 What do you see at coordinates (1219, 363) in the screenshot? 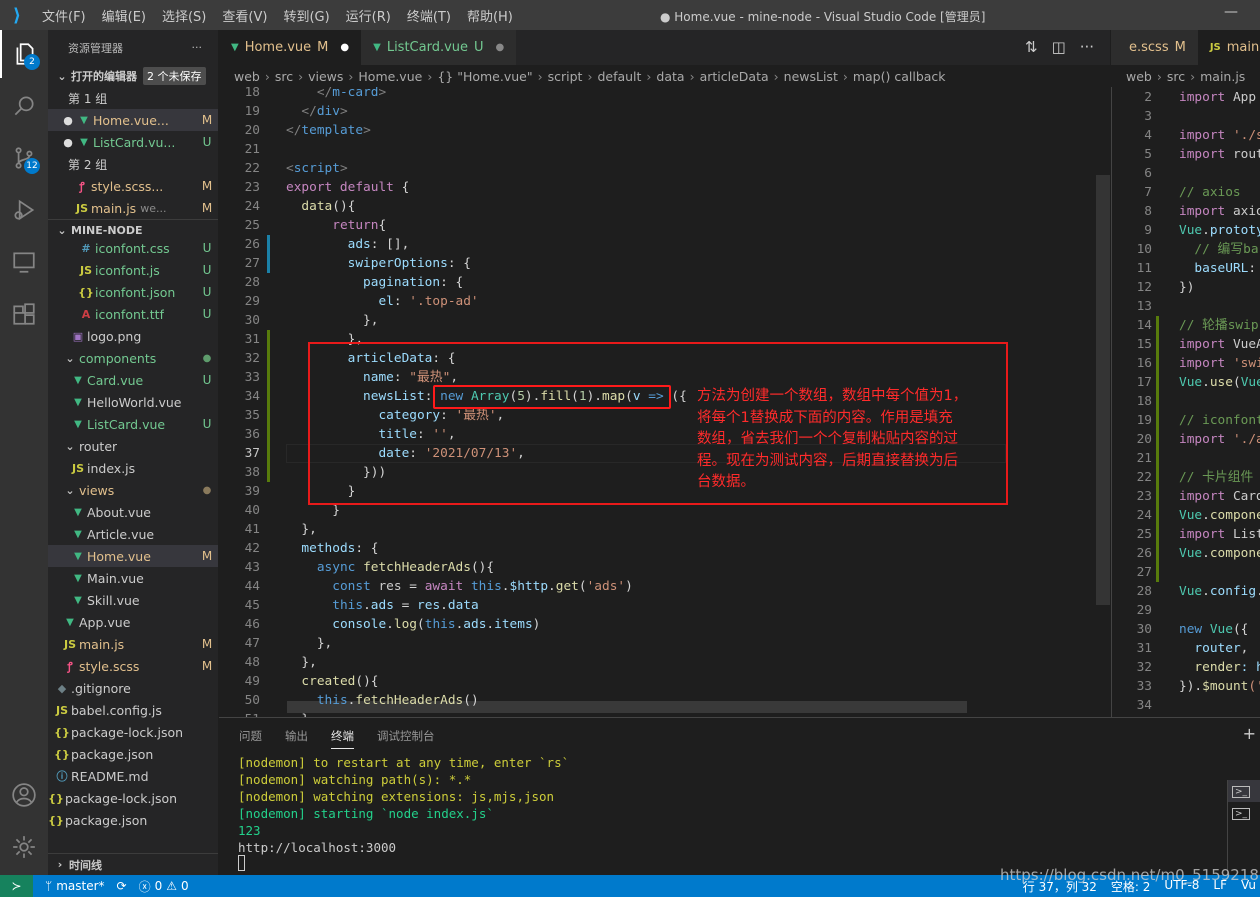
I see `code-line: import 'swi` at bounding box center [1219, 363].